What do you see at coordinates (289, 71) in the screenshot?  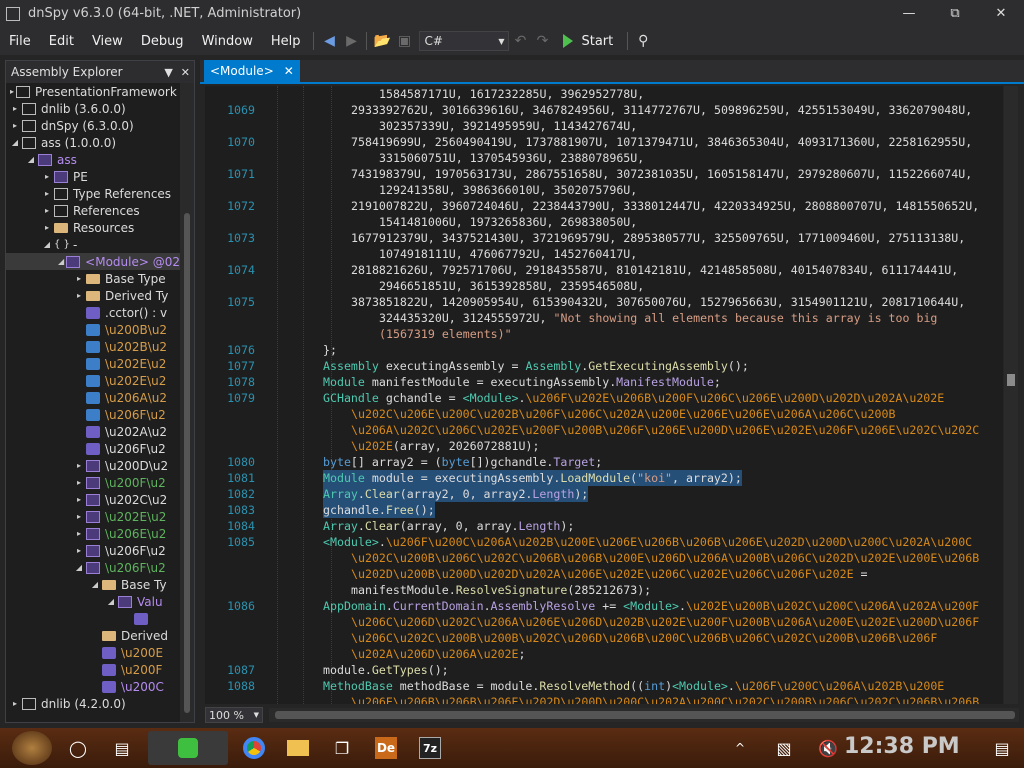 I see `tab-close-icon: ✕` at bounding box center [289, 71].